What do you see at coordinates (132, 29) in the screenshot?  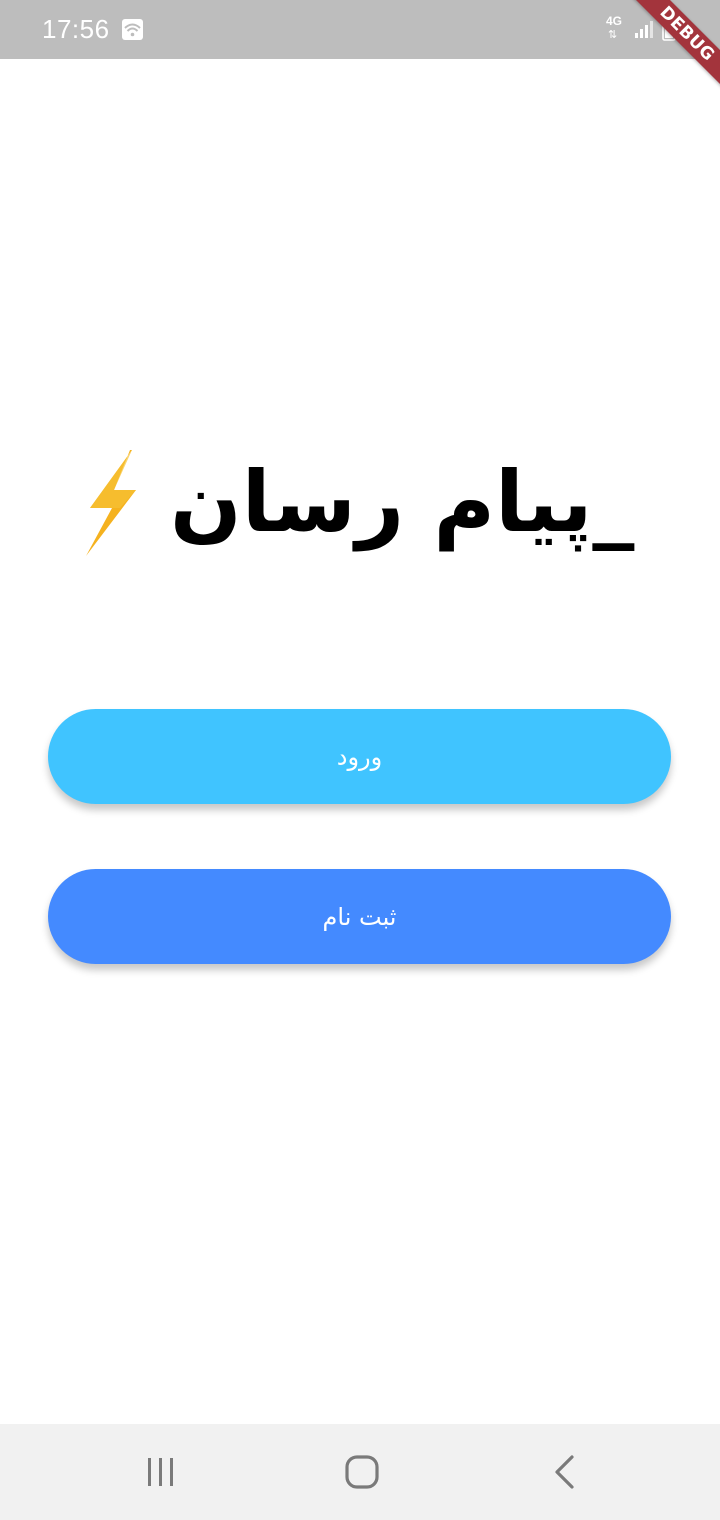 I see `wifi-icon` at bounding box center [132, 29].